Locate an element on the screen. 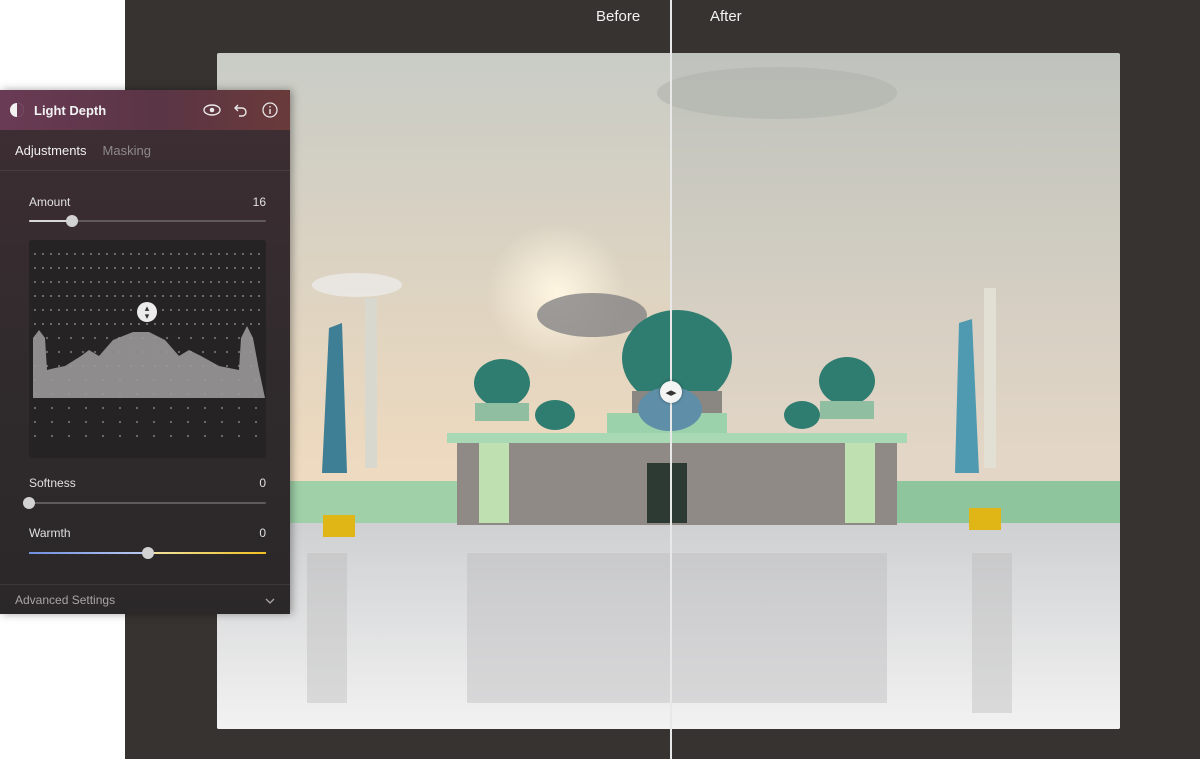  warmth-slider-thumb is located at coordinates (147, 553).